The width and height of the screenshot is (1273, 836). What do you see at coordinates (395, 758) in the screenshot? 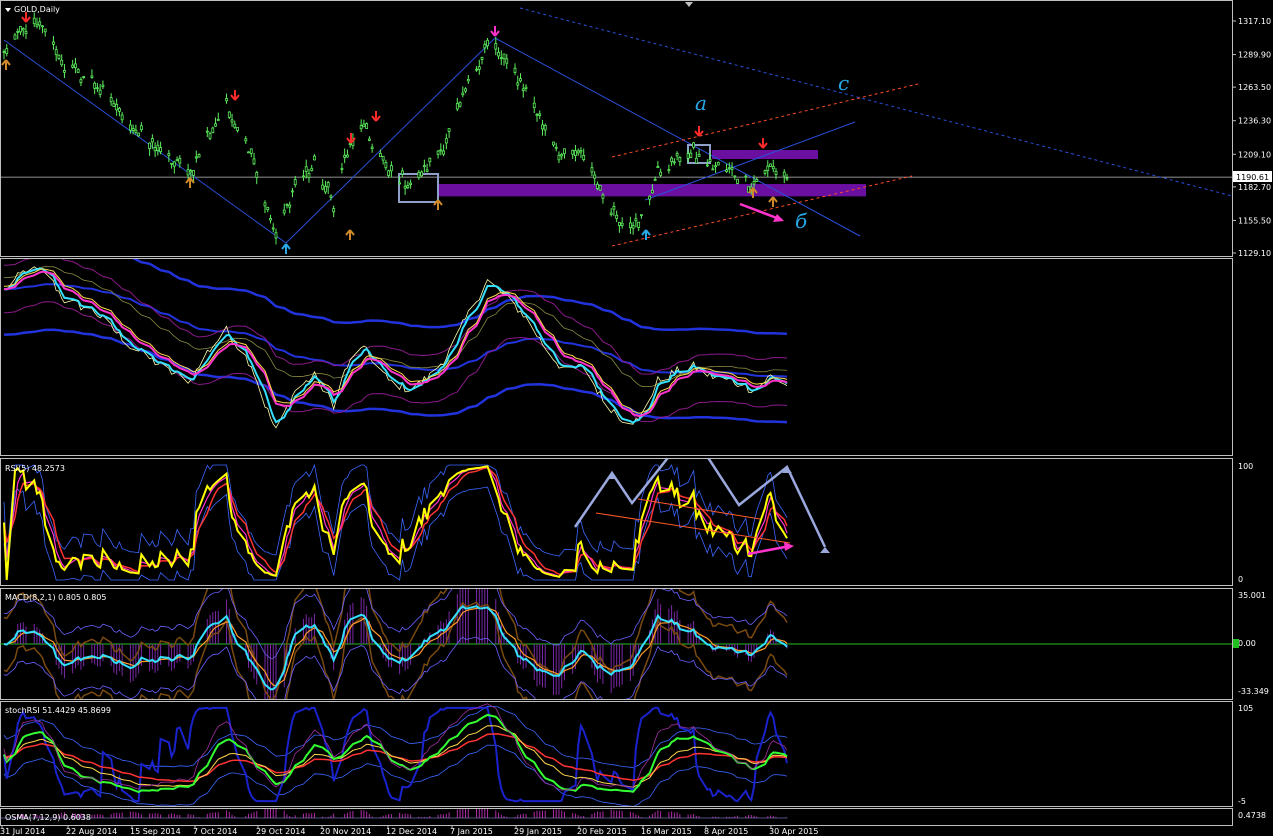
I see `stoch-slow-line` at bounding box center [395, 758].